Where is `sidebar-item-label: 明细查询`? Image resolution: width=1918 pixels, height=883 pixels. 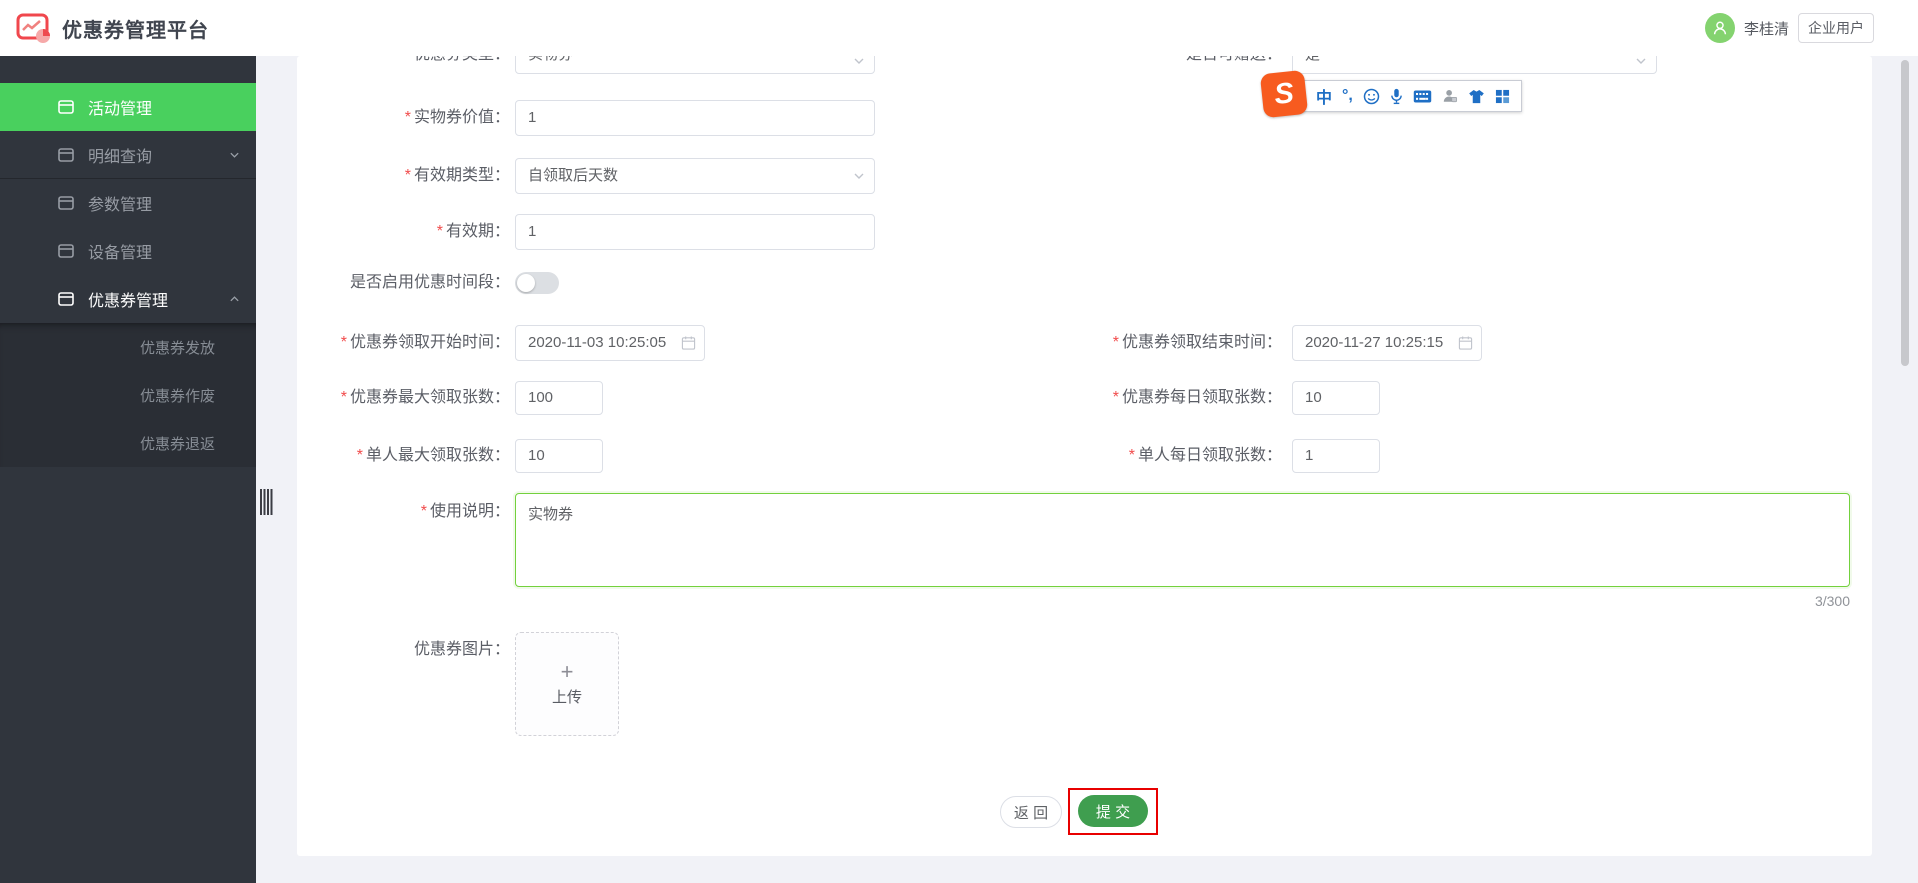 sidebar-item-label: 明细查询 is located at coordinates (120, 157).